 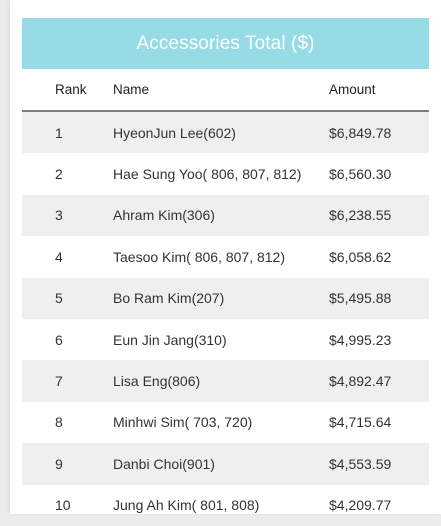 What do you see at coordinates (174, 132) in the screenshot?
I see `name-cell: HyeonJun Lee(602)` at bounding box center [174, 132].